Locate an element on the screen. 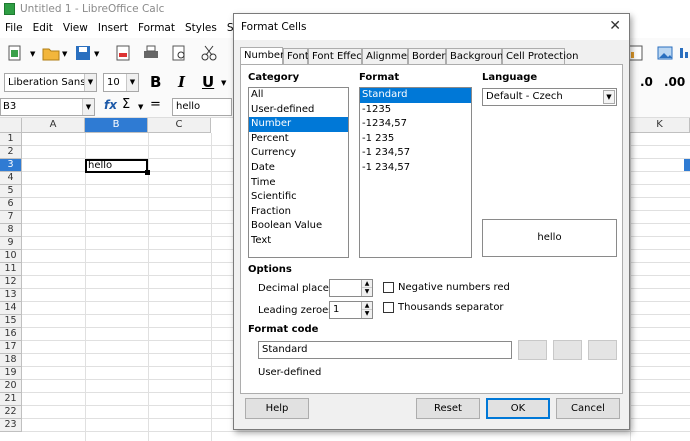 This screenshot has width=690, height=441. row-header-11: 11 is located at coordinates (11, 269).